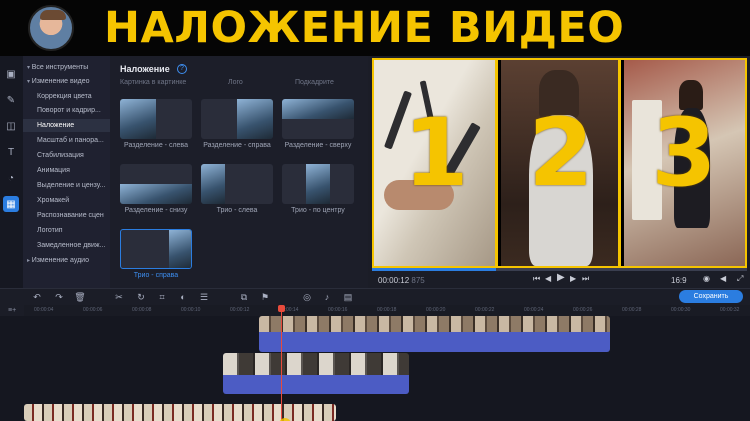 Image resolution: width=750 pixels, height=421 pixels. What do you see at coordinates (583, 310) in the screenshot?
I see `ruler-tick: 00:00:26` at bounding box center [583, 310].